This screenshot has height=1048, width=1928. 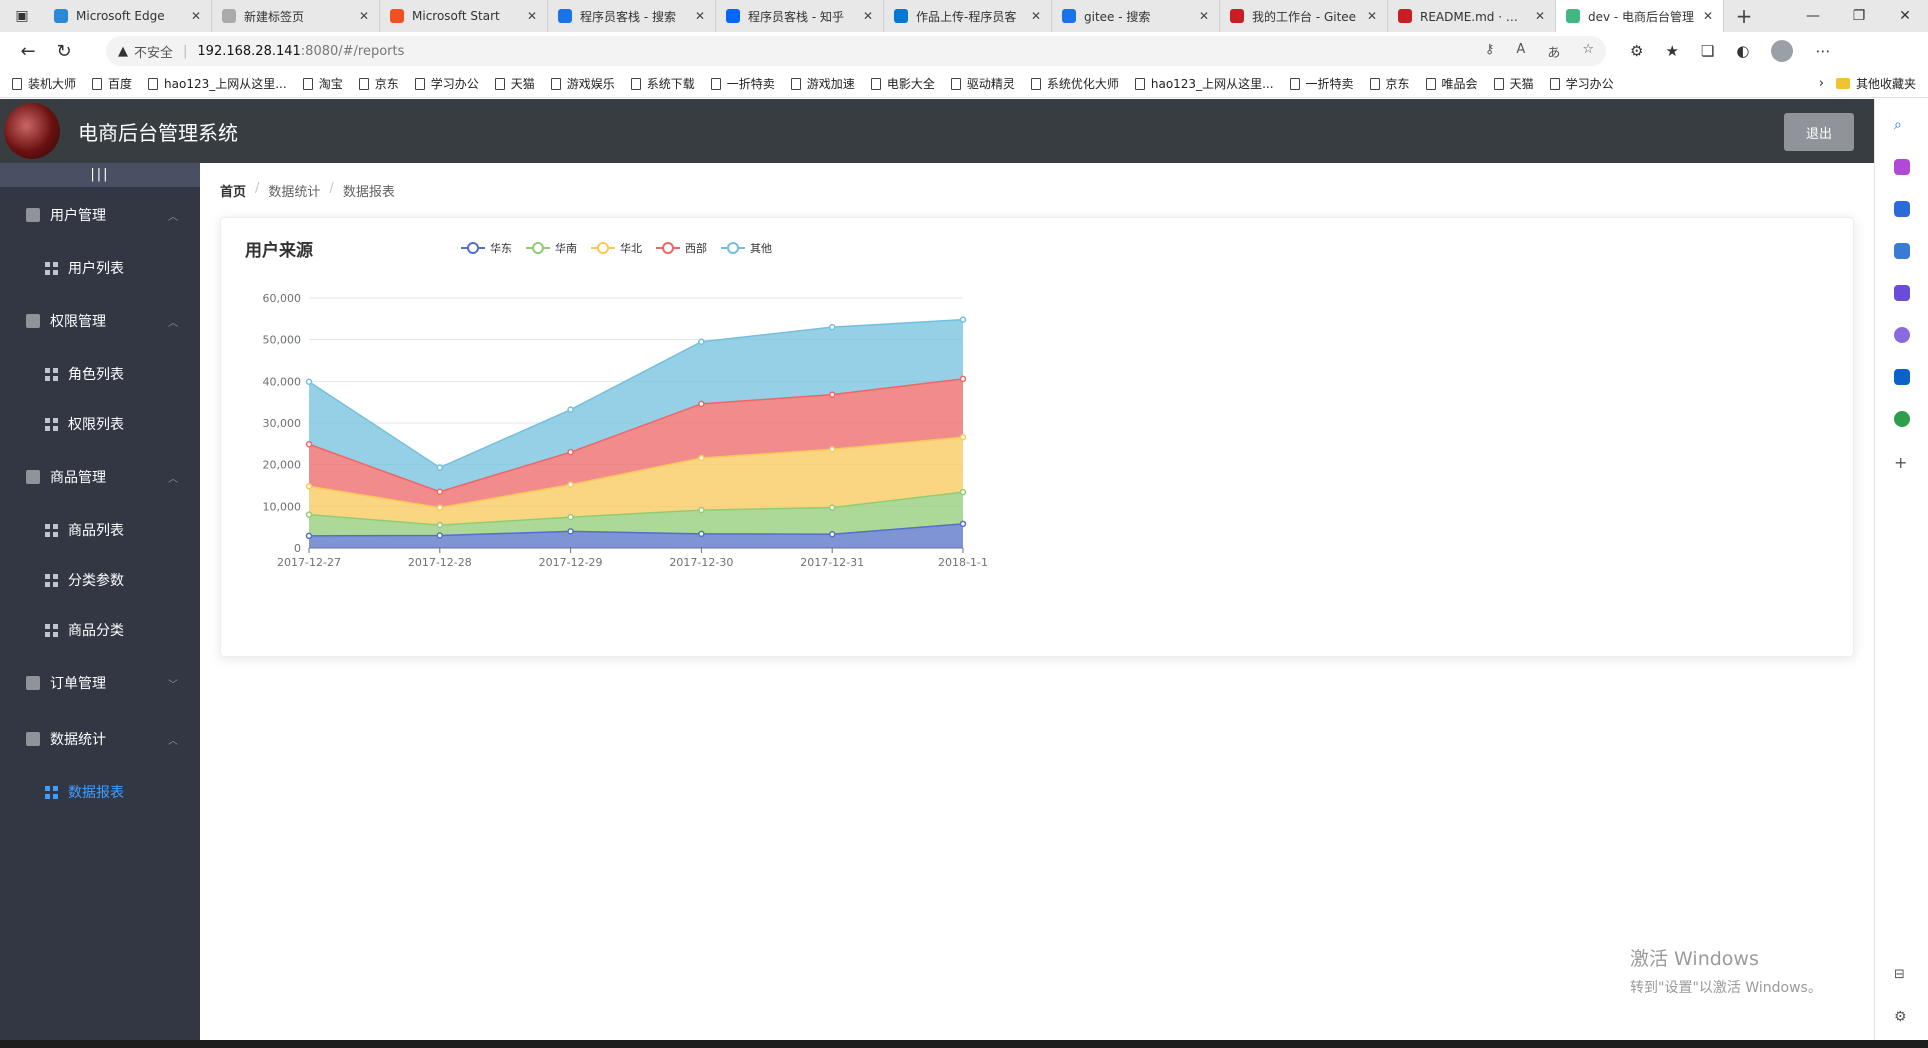 What do you see at coordinates (1902, 125) in the screenshot?
I see `search-icon: ⌕` at bounding box center [1902, 125].